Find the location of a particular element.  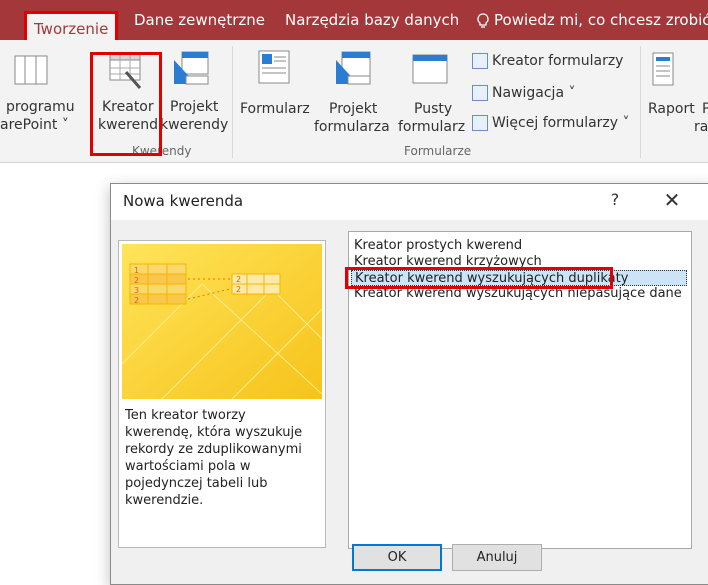

blank-form-label-1: Pusty is located at coordinates (433, 109).